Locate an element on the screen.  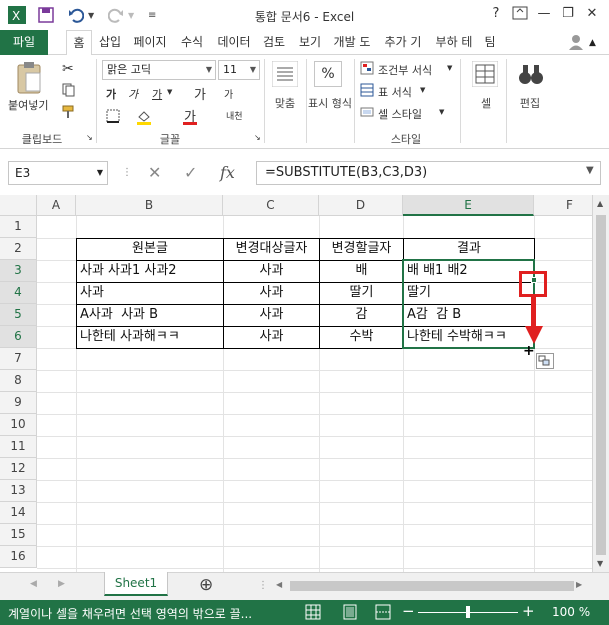
table-cell: 수박 is located at coordinates (361, 337).